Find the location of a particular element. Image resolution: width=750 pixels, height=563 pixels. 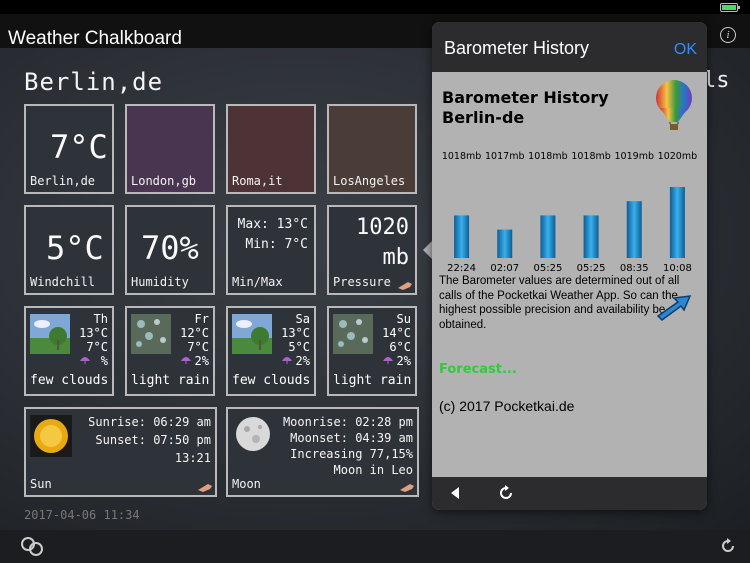

forecast-tile-th: Th 13°C 7°C % few clouds is located at coordinates (69, 351).